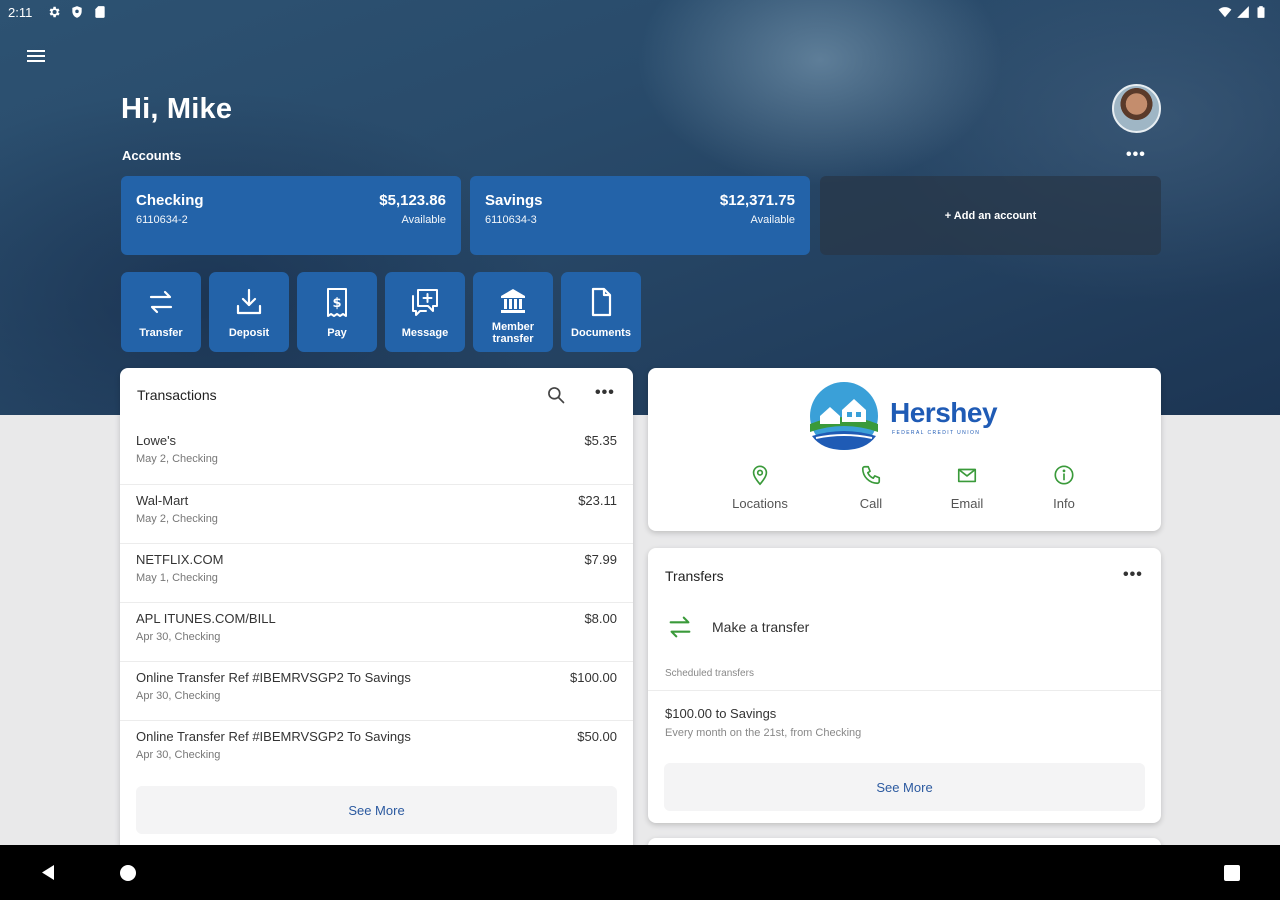  What do you see at coordinates (967, 487) in the screenshot?
I see `email-button: Email` at bounding box center [967, 487].